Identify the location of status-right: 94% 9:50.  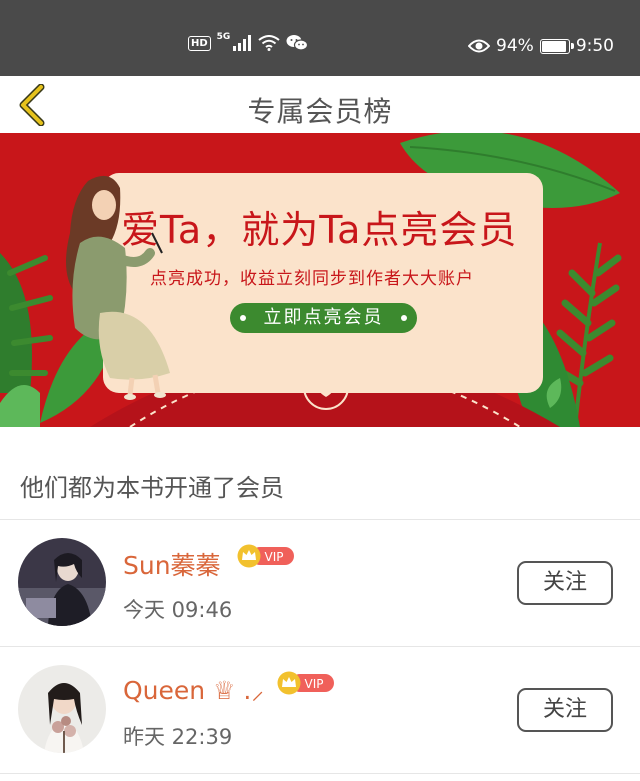
(541, 46).